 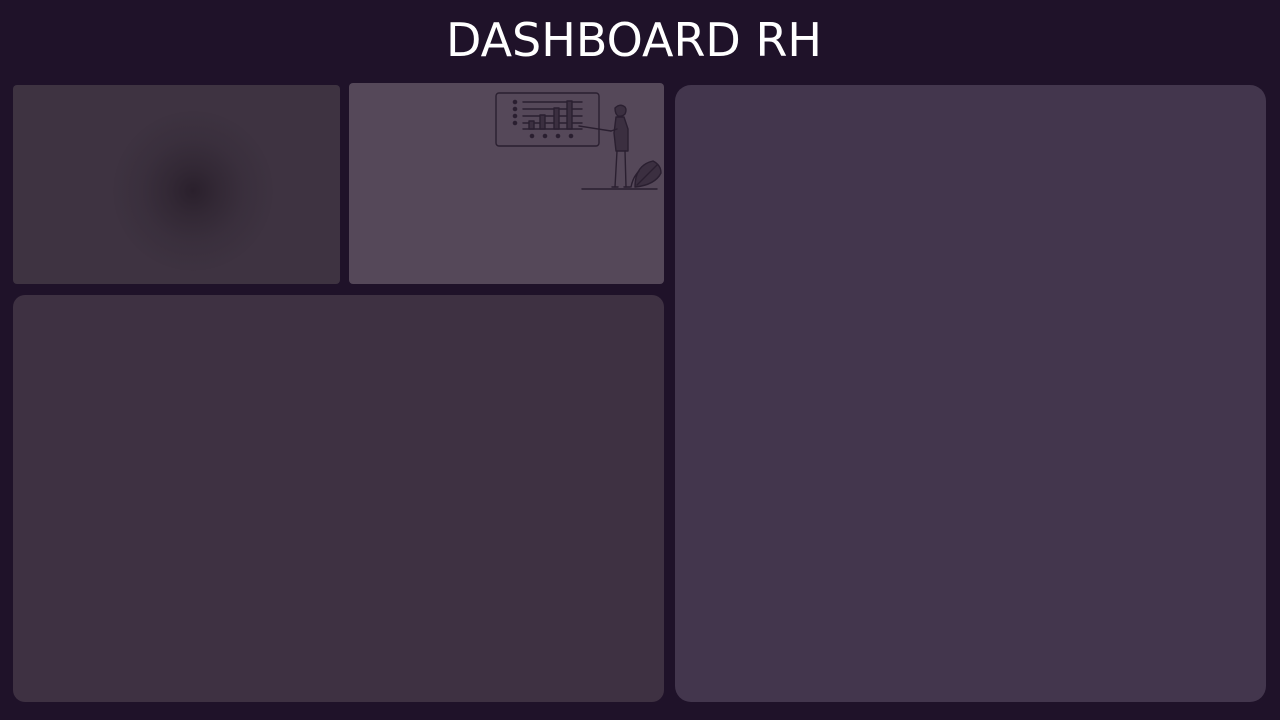 I want to click on presenter-with-chart-illustration-icon, so click(x=578, y=141).